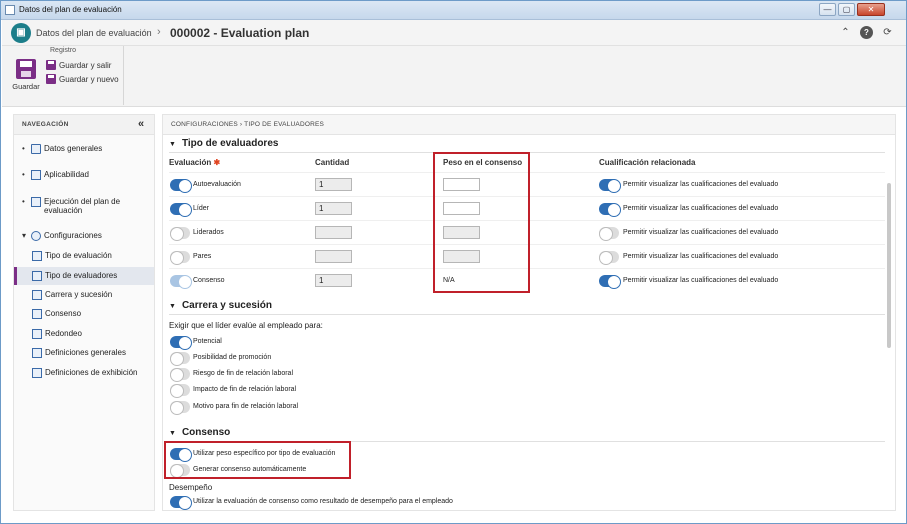  I want to click on motivo-toggle, so click(180, 408).